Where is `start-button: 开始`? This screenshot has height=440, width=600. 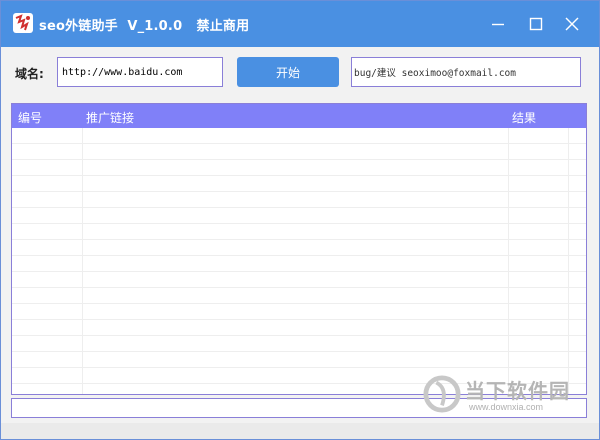 start-button: 开始 is located at coordinates (288, 72).